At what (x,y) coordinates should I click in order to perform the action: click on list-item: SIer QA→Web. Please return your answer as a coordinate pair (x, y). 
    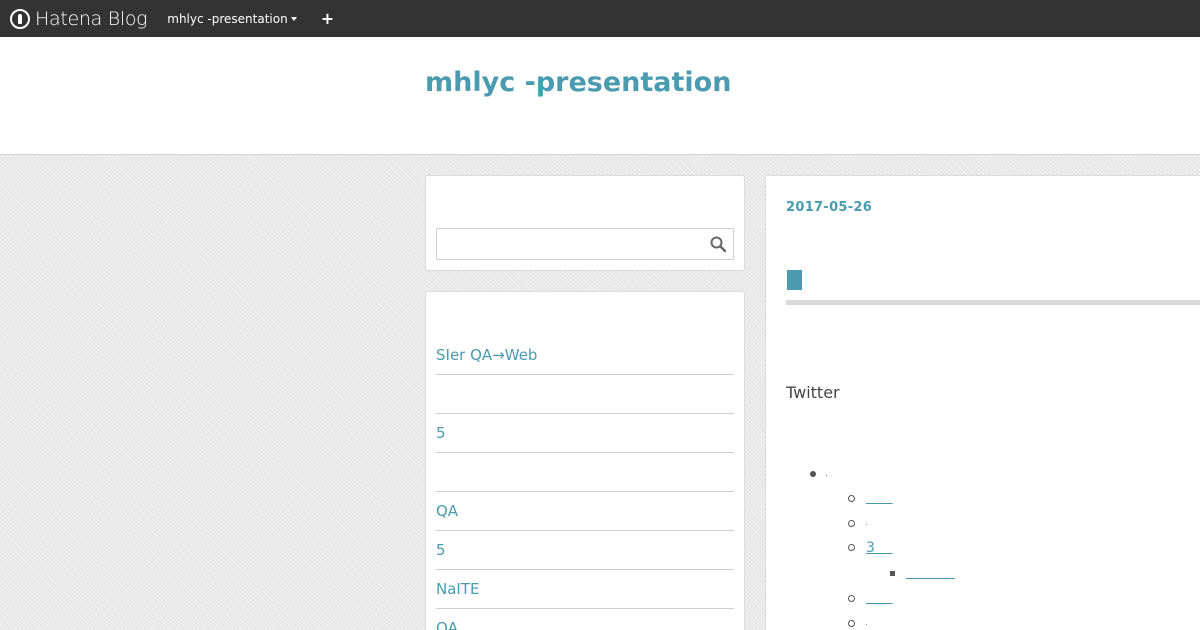
    Looking at the image, I should click on (585, 355).